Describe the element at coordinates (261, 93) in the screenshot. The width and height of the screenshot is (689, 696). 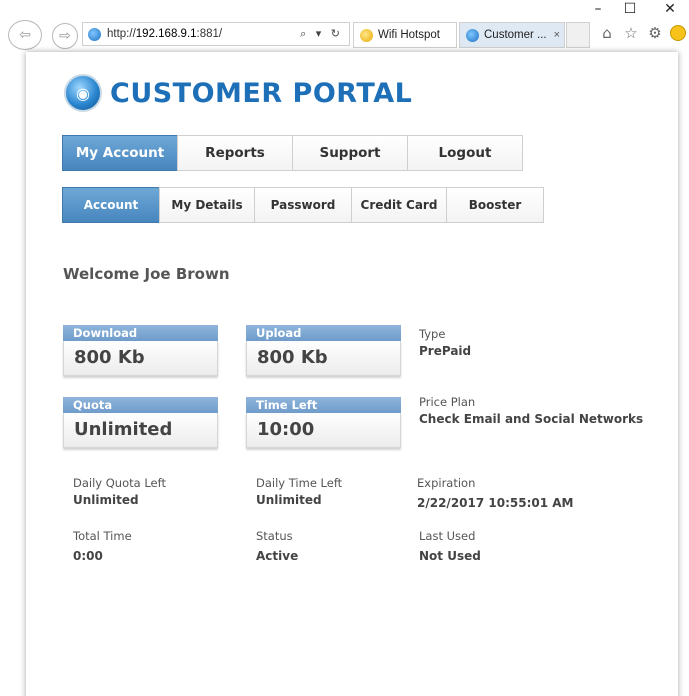
I see `logo-text: CUSTOMER PORTAL` at that location.